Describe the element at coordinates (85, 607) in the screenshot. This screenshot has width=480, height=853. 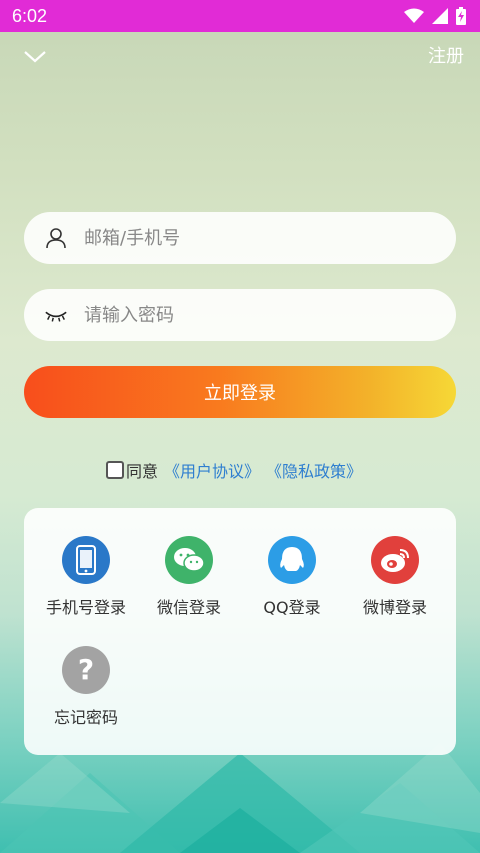
I see `phone-login-label: 手机号登录` at that location.